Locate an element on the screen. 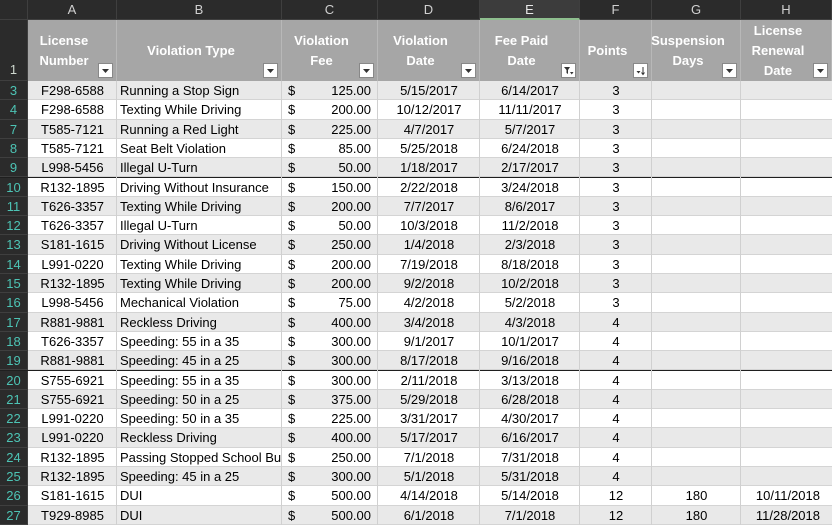  cell-violation-type: Seat Belt Violation is located at coordinates (199, 148).